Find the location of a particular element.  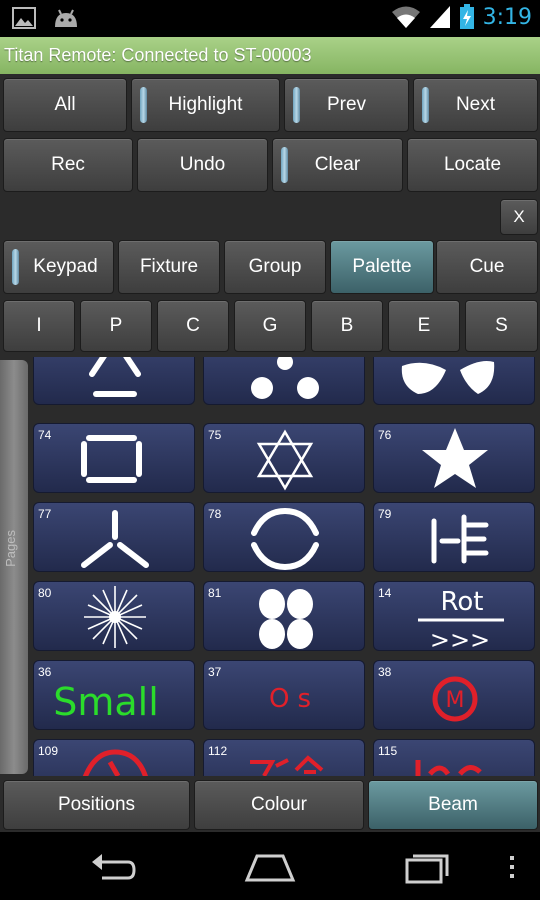

rec-button: Rec is located at coordinates (68, 165).